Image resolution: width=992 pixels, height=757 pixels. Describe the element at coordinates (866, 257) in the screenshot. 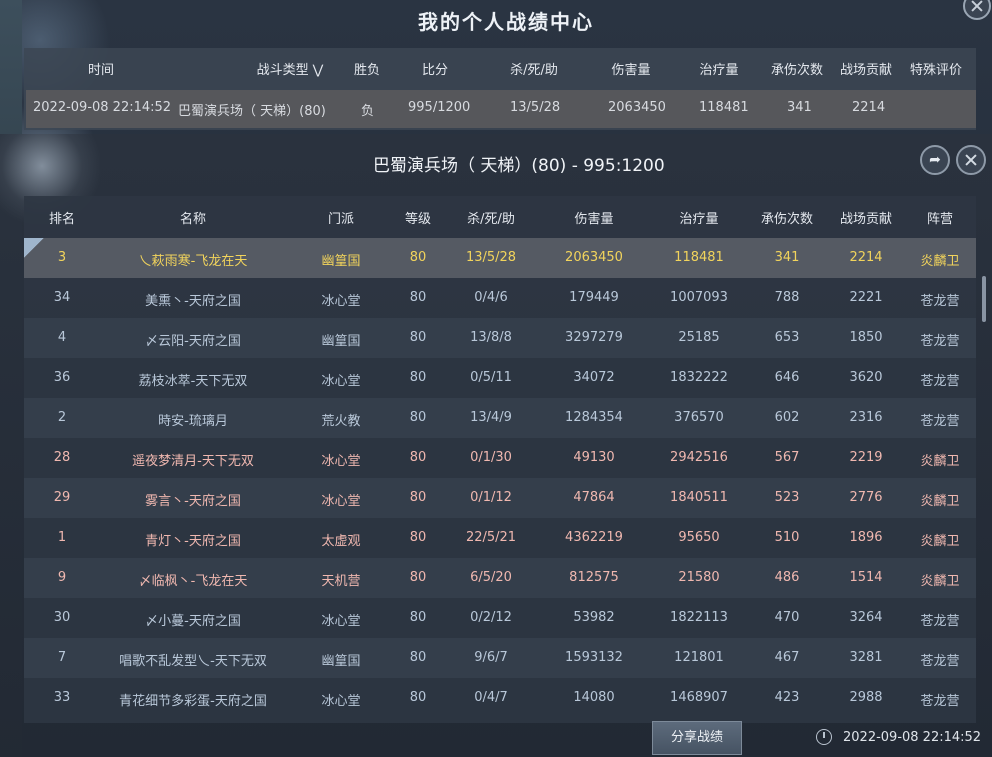

I see `cell-contribution: 2214` at that location.